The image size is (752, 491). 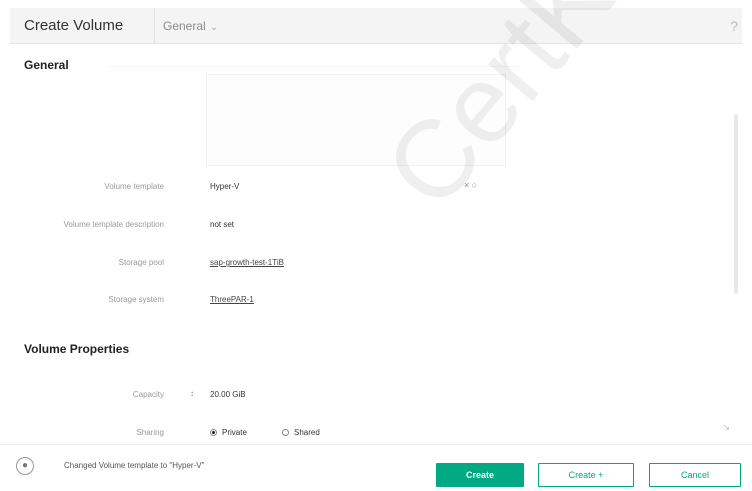 What do you see at coordinates (726, 427) in the screenshot?
I see `resize-handle-icon: ↘` at bounding box center [726, 427].